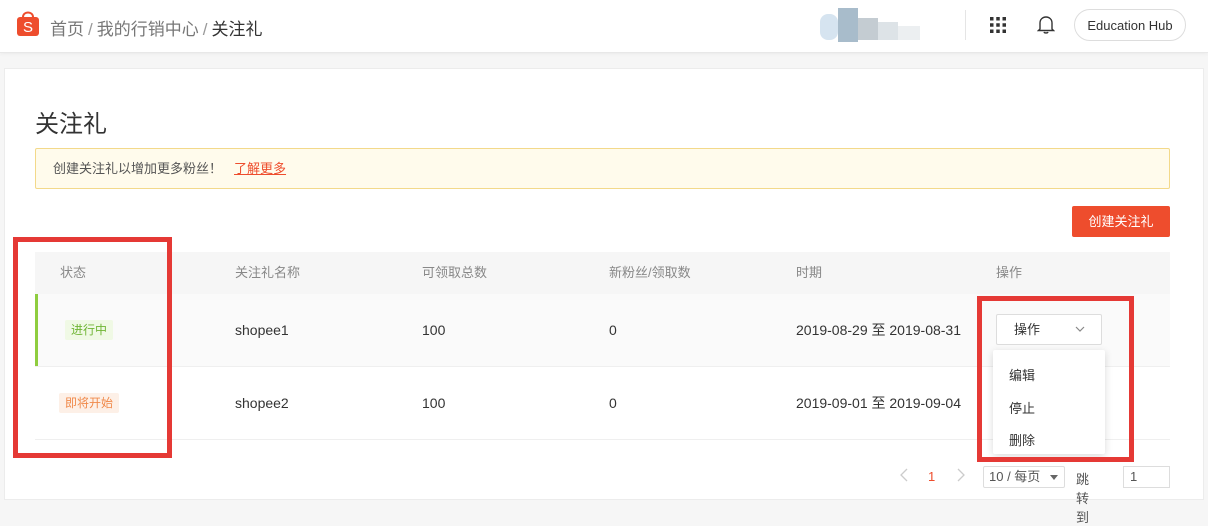 This screenshot has width=1208, height=526. I want to click on top-bar: S 首页 / 我的行销中心 / 关注礼 Education Hub, so click(604, 26).